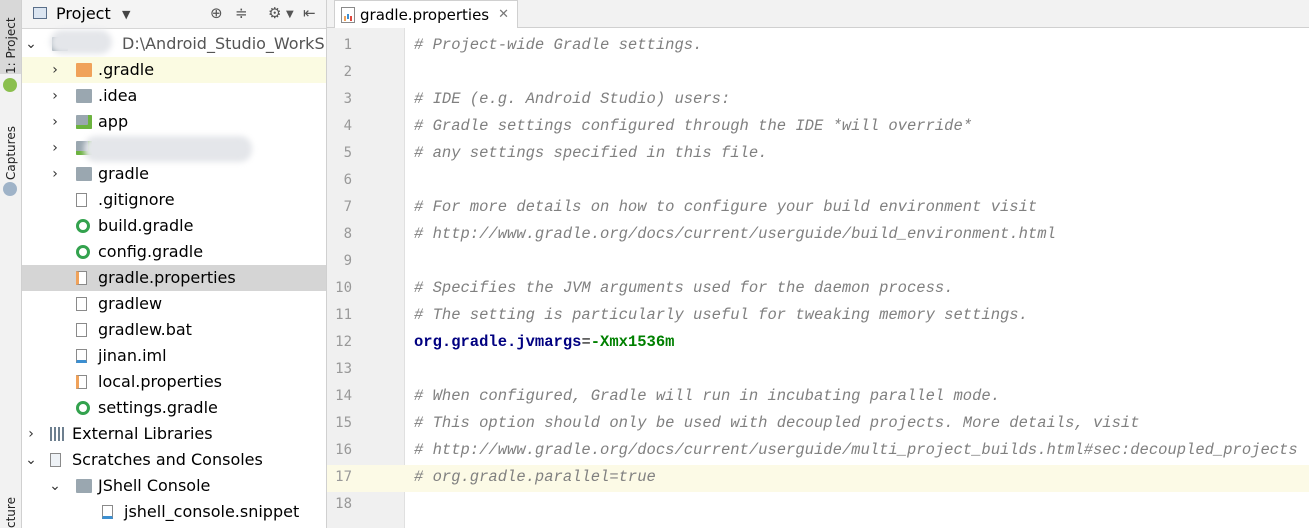 The width and height of the screenshot is (1309, 528). What do you see at coordinates (343, 288) in the screenshot?
I see `line-number: 10` at bounding box center [343, 288].